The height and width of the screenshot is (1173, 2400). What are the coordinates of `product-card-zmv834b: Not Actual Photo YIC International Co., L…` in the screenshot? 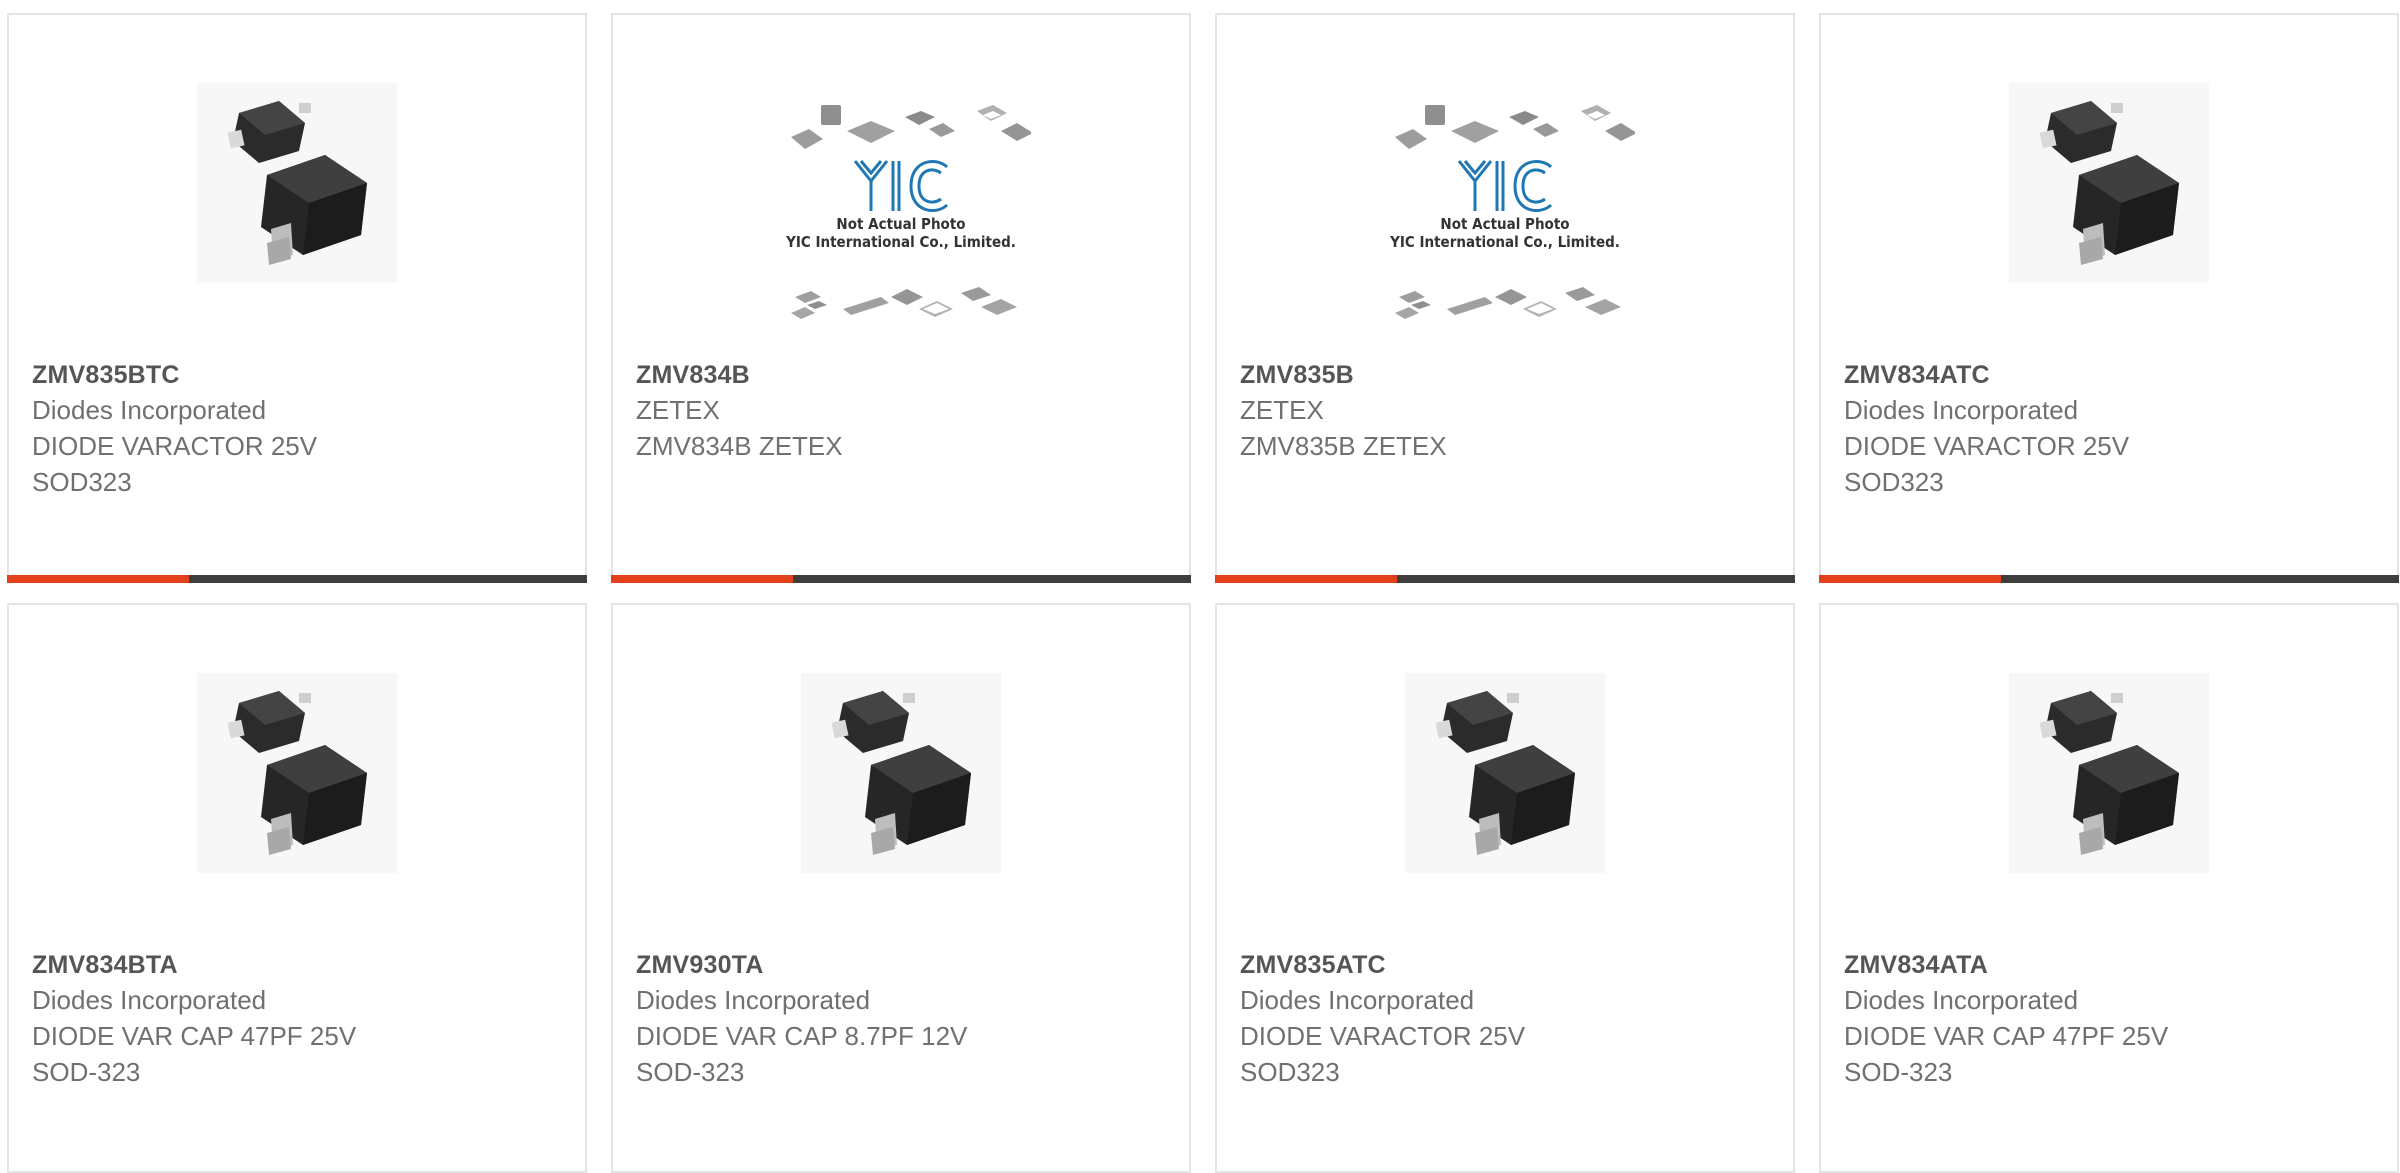 It's located at (901, 298).